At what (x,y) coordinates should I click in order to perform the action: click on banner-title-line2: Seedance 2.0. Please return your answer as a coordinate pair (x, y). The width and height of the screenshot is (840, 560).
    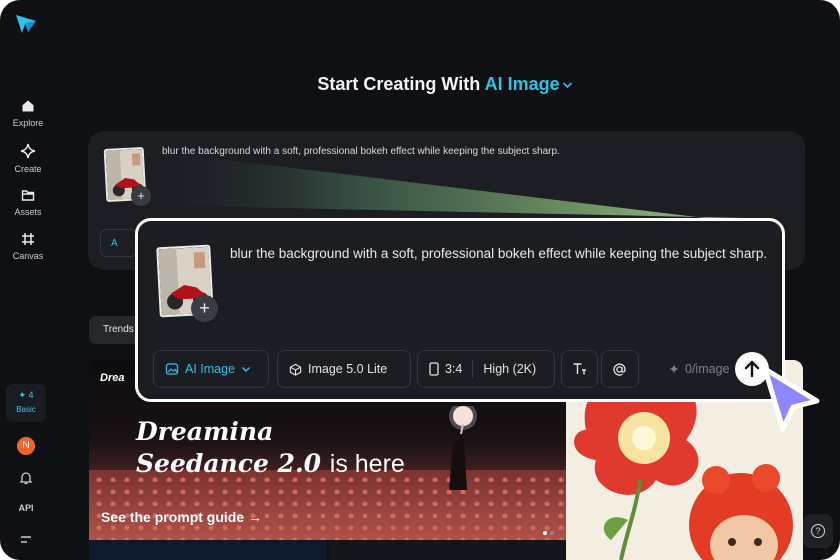
    Looking at the image, I should click on (229, 463).